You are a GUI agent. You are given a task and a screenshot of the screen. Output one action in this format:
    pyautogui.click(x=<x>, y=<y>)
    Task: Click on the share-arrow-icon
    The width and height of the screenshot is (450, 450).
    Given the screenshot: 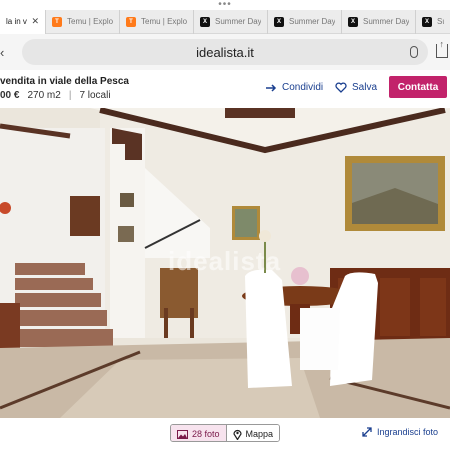 What is the action you would take?
    pyautogui.click(x=271, y=87)
    